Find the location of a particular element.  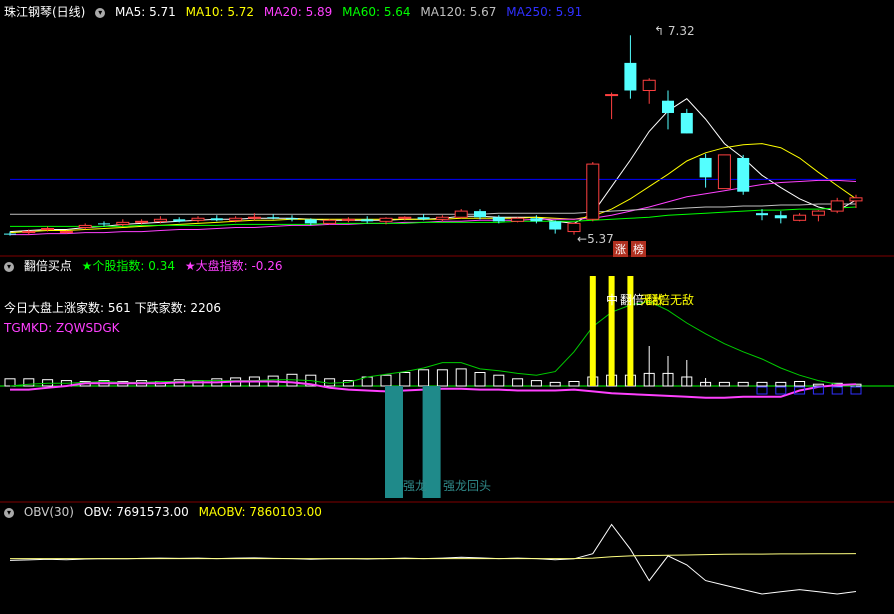

signal-text-fanbei-wudi: 翻倍无敌 is located at coordinates (670, 300).